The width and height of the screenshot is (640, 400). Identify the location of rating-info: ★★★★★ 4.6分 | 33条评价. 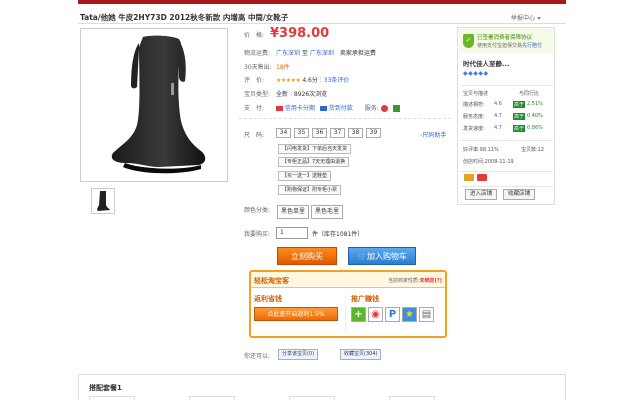
(312, 79).